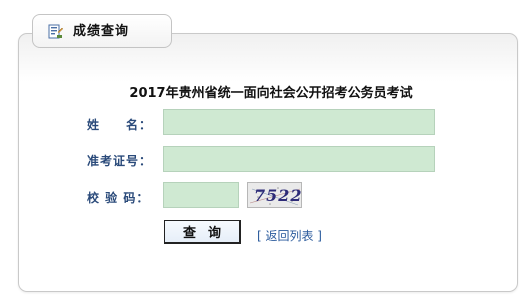 The height and width of the screenshot is (301, 528). I want to click on captcha-text: 7522, so click(278, 195).